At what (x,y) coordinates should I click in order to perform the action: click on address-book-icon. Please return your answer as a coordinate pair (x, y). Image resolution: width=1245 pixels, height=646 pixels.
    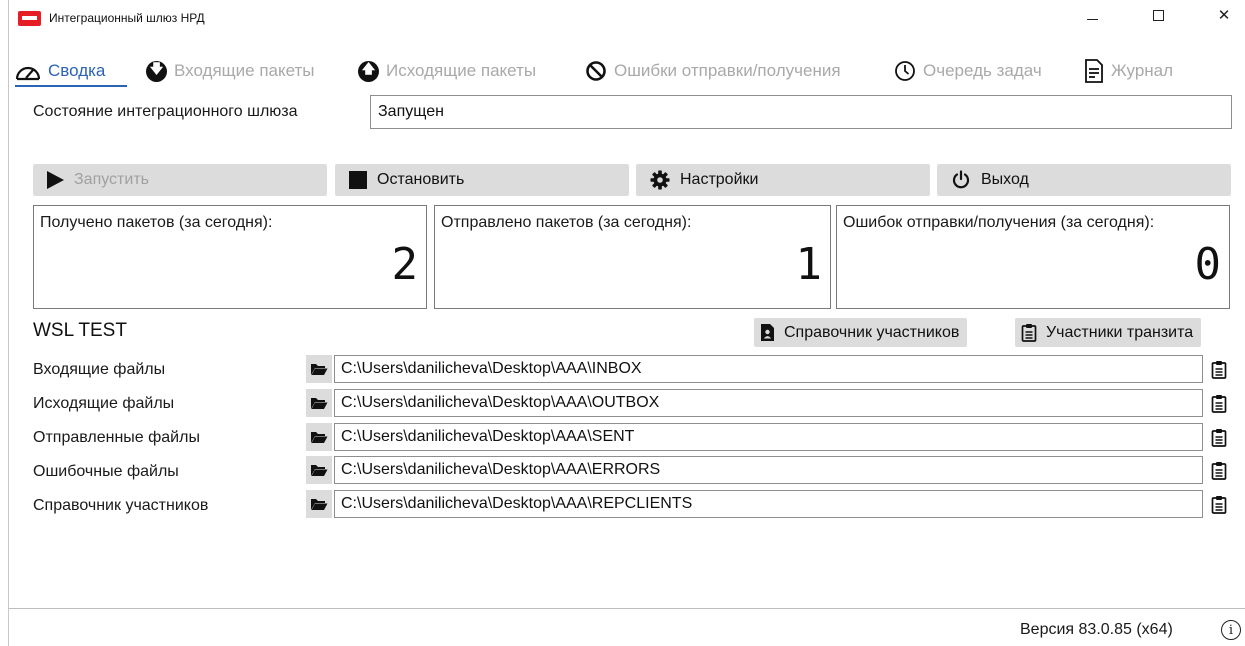
    Looking at the image, I should click on (767, 332).